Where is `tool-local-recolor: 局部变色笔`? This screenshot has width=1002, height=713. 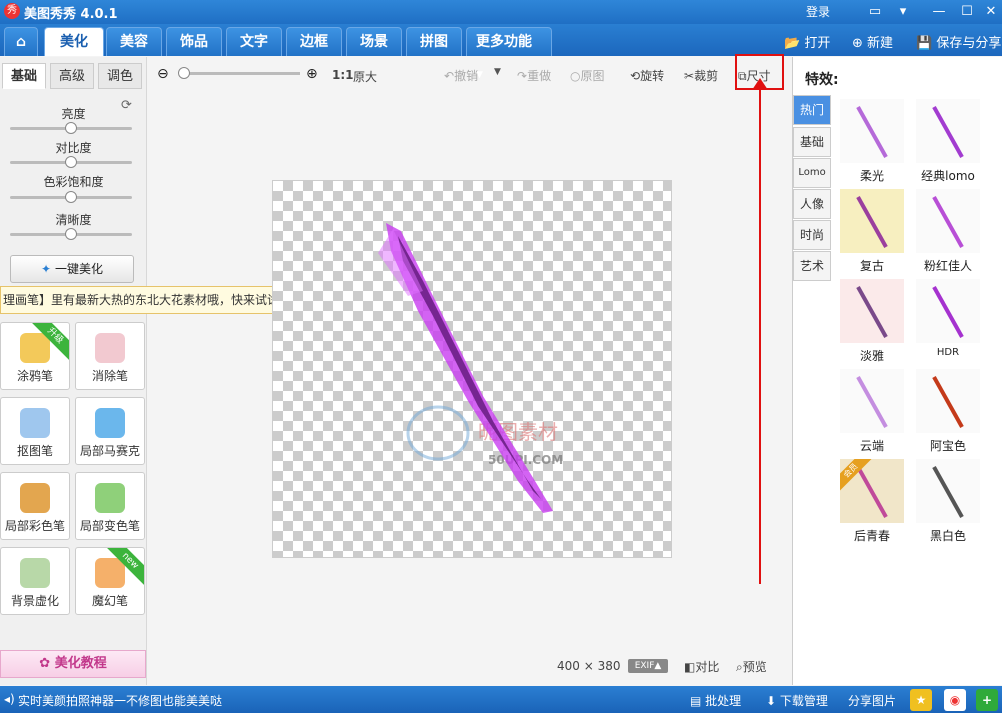 tool-local-recolor: 局部变色笔 is located at coordinates (110, 506).